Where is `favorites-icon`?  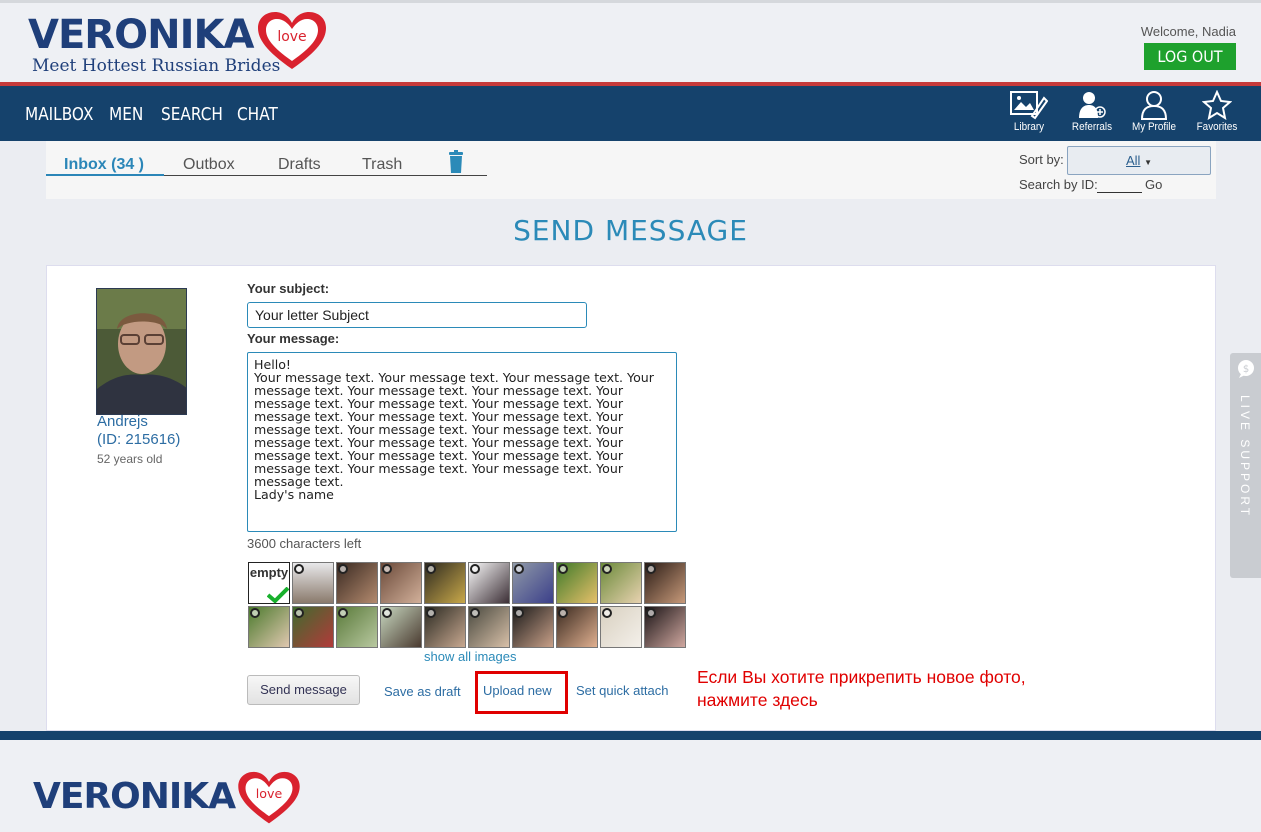
favorites-icon is located at coordinates (1217, 105).